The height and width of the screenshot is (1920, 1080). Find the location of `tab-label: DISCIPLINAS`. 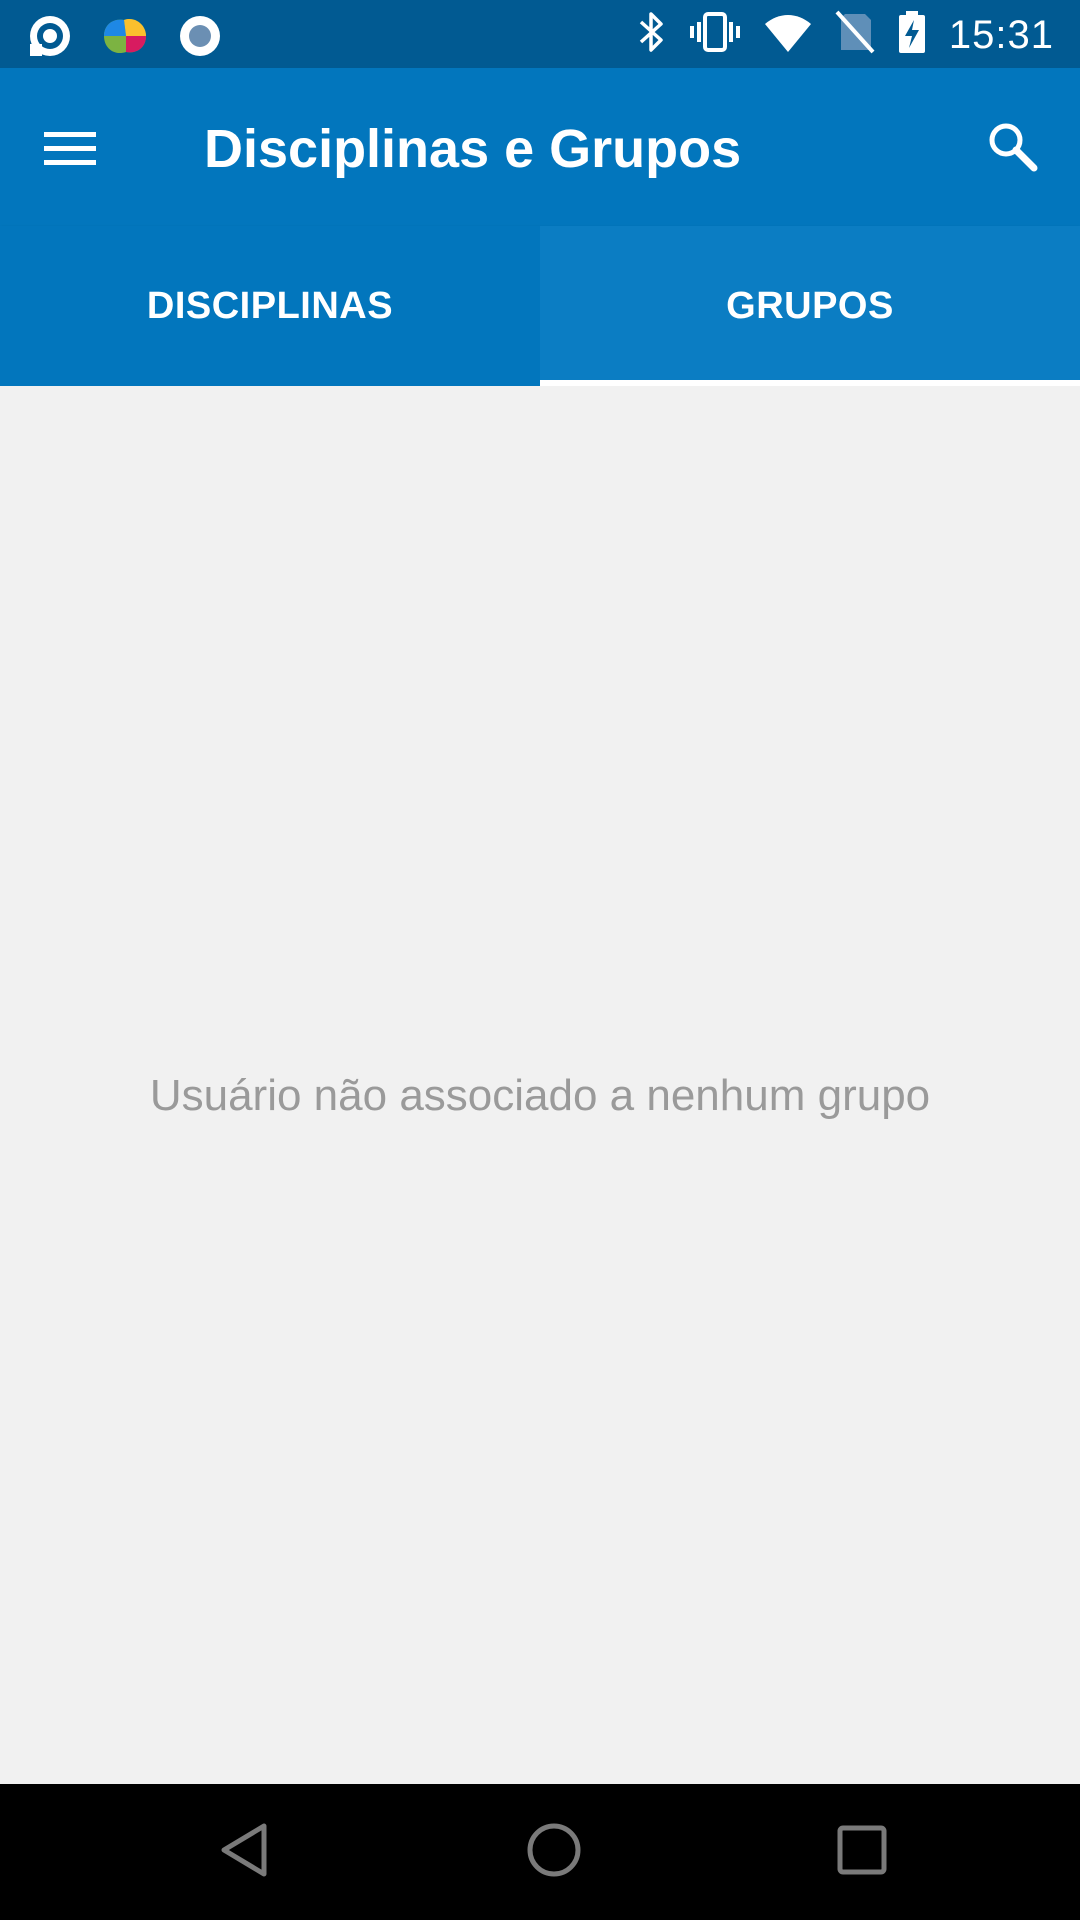

tab-label: DISCIPLINAS is located at coordinates (270, 305).